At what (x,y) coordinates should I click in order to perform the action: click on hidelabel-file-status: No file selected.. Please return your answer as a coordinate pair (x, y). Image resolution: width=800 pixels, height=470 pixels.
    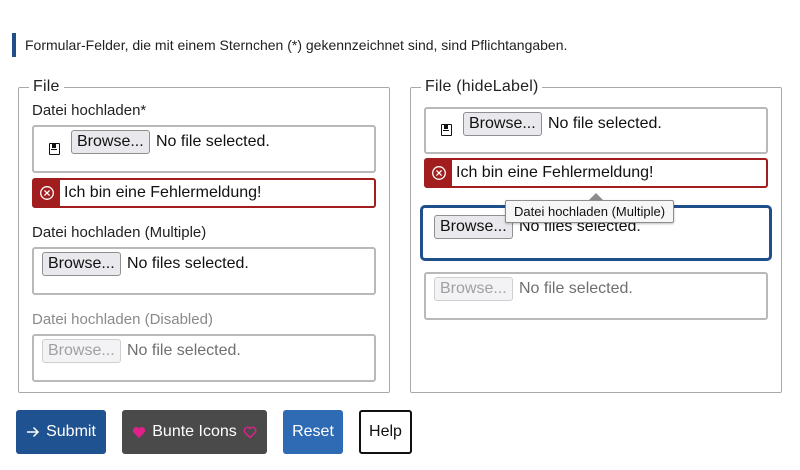
    Looking at the image, I should click on (605, 123).